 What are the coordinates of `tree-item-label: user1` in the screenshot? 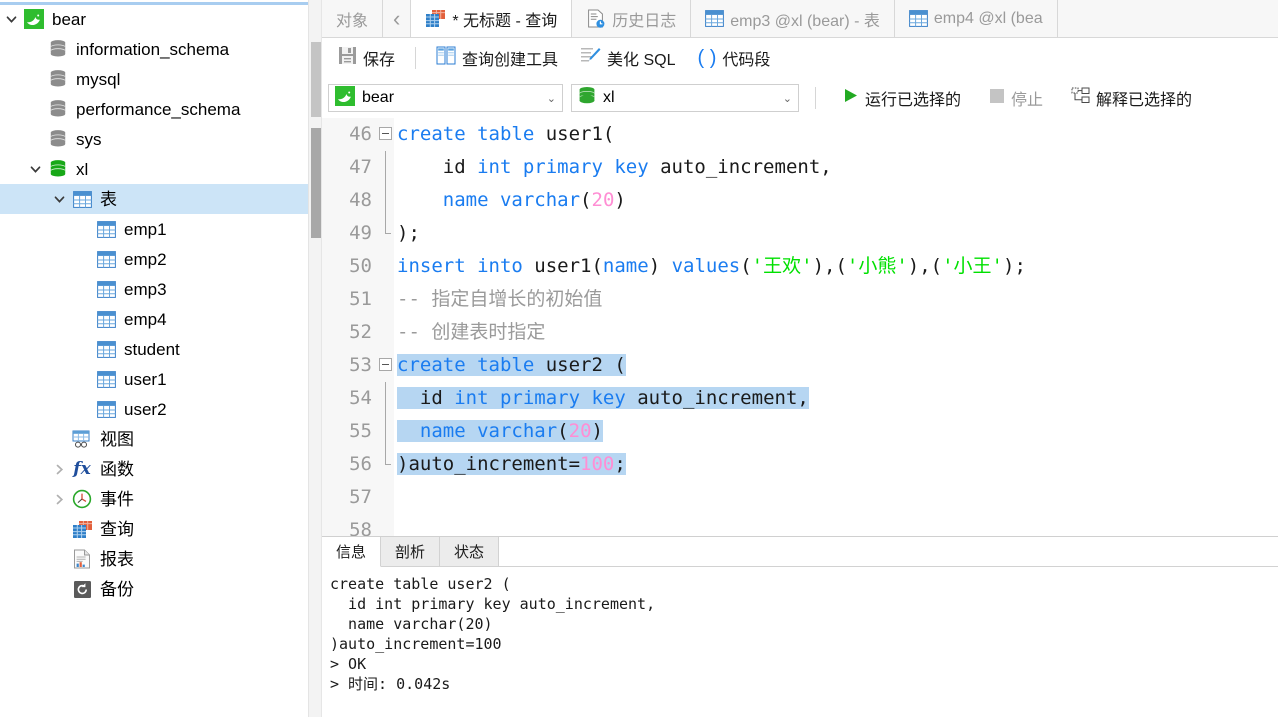 It's located at (145, 379).